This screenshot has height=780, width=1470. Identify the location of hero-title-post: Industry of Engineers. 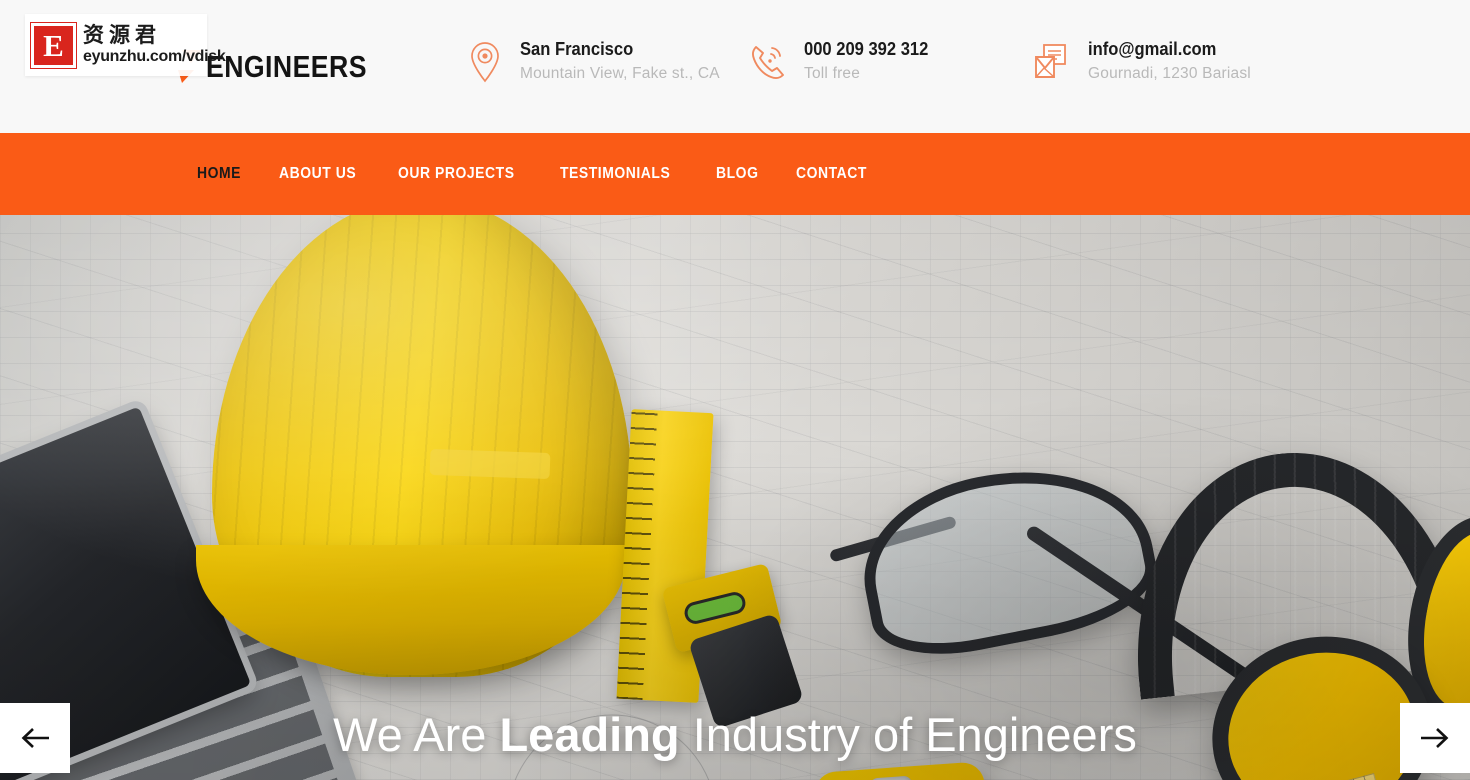
(908, 734).